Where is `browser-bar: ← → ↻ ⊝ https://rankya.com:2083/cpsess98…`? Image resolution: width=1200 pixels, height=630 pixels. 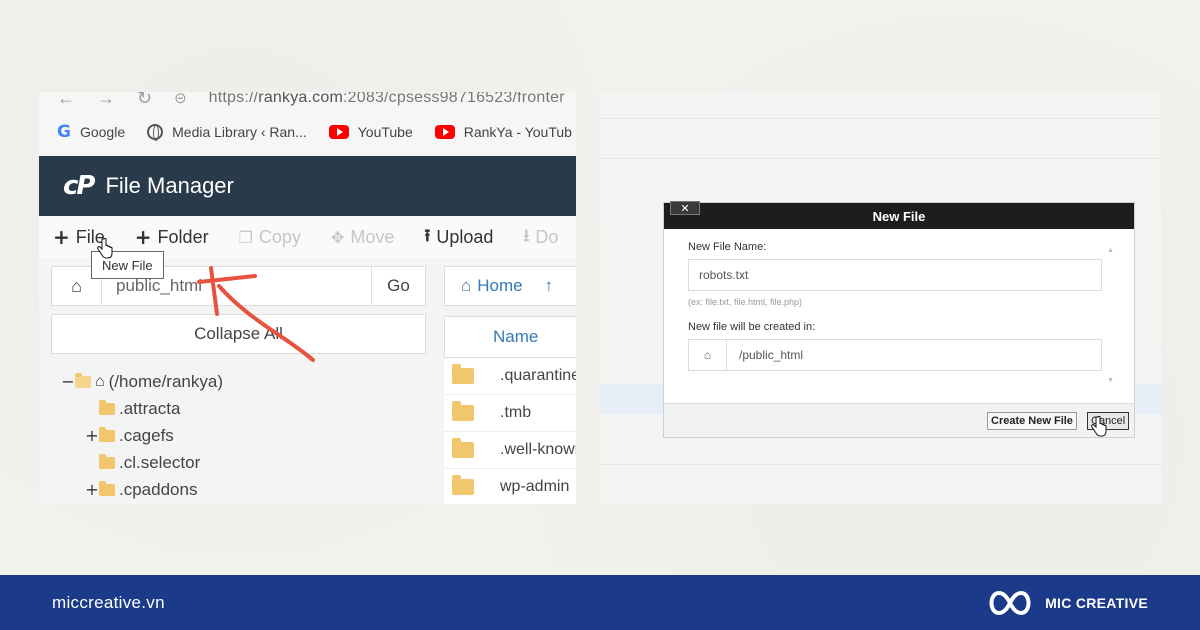 browser-bar: ← → ↻ ⊝ https://rankya.com:2083/cpsess98… is located at coordinates (307, 124).